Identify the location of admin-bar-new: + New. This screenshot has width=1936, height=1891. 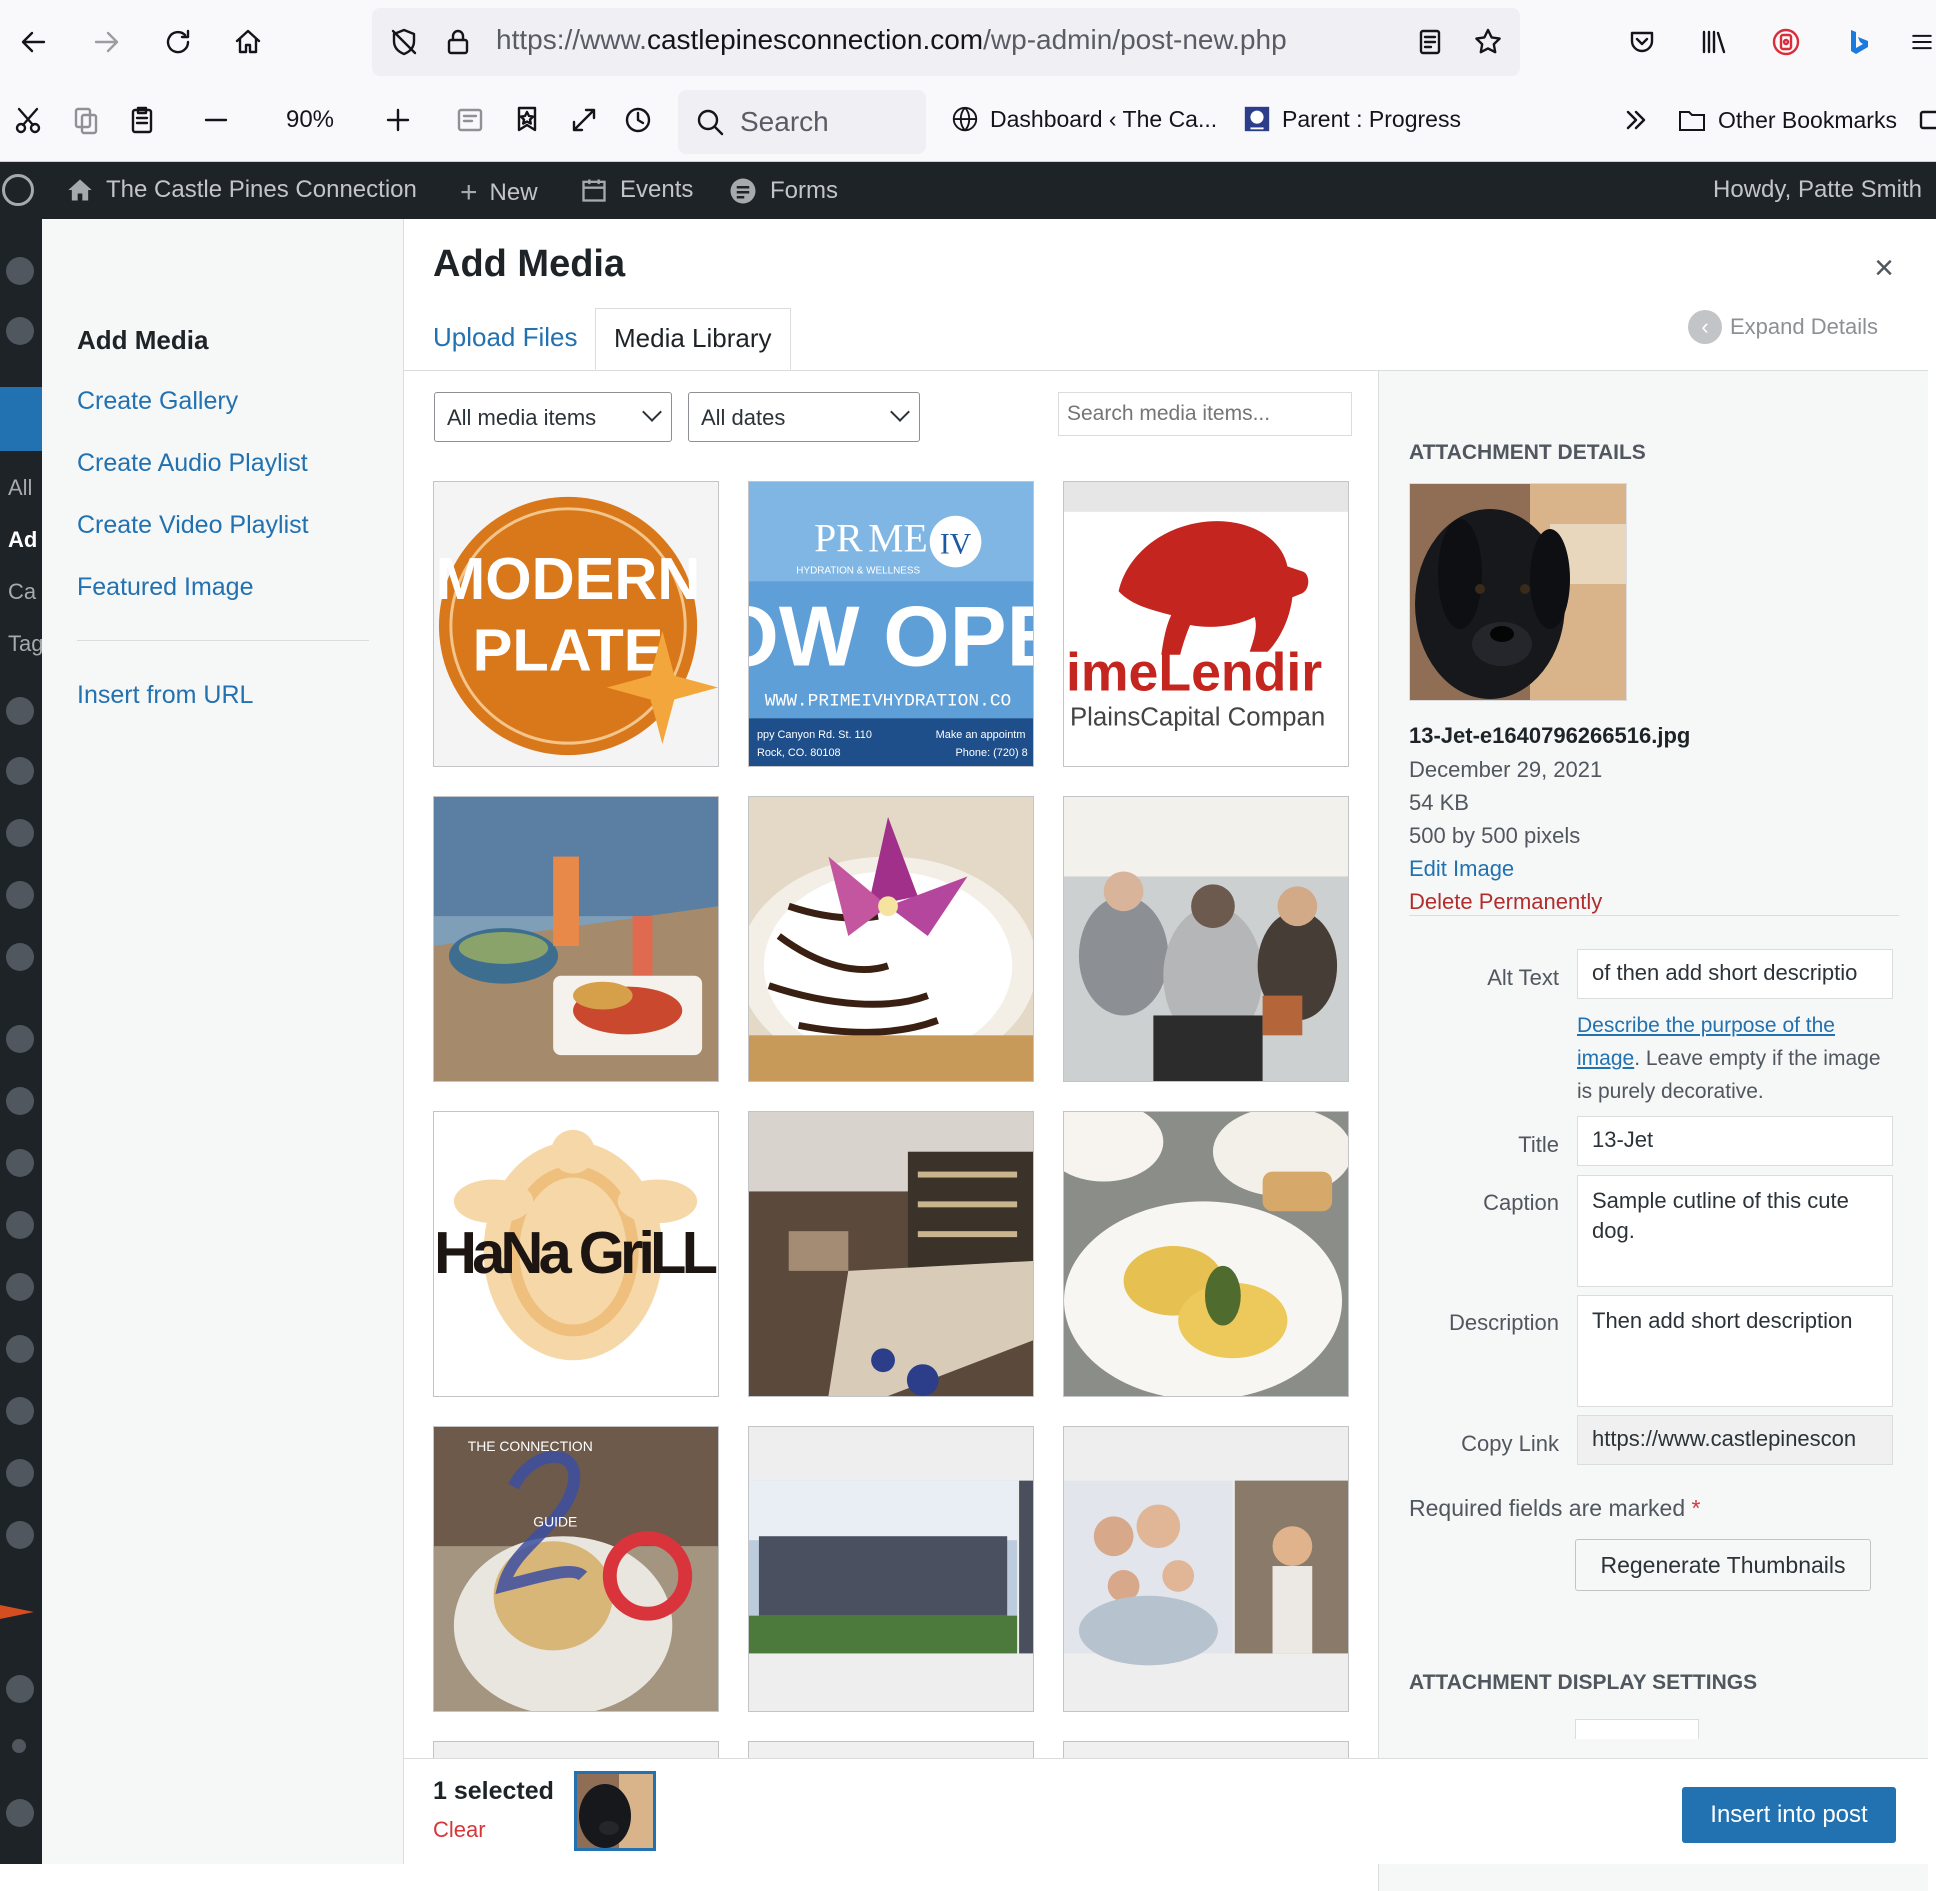
(499, 193).